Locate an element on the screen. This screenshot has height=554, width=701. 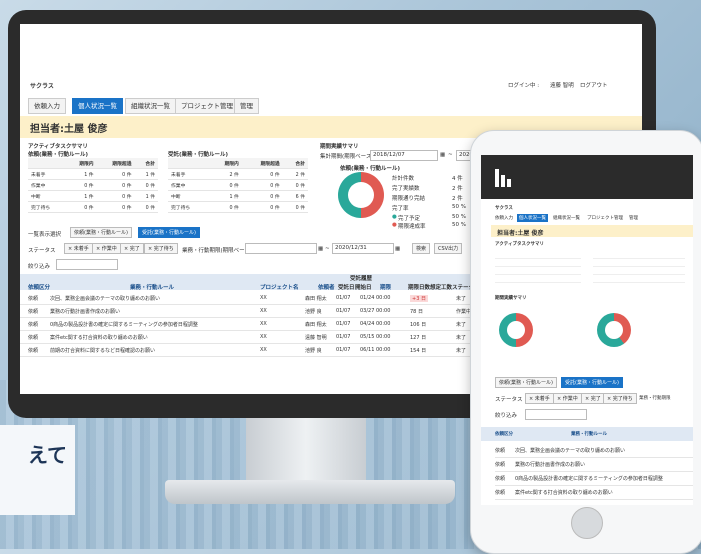
col-header is located at coordinates (47, 163).